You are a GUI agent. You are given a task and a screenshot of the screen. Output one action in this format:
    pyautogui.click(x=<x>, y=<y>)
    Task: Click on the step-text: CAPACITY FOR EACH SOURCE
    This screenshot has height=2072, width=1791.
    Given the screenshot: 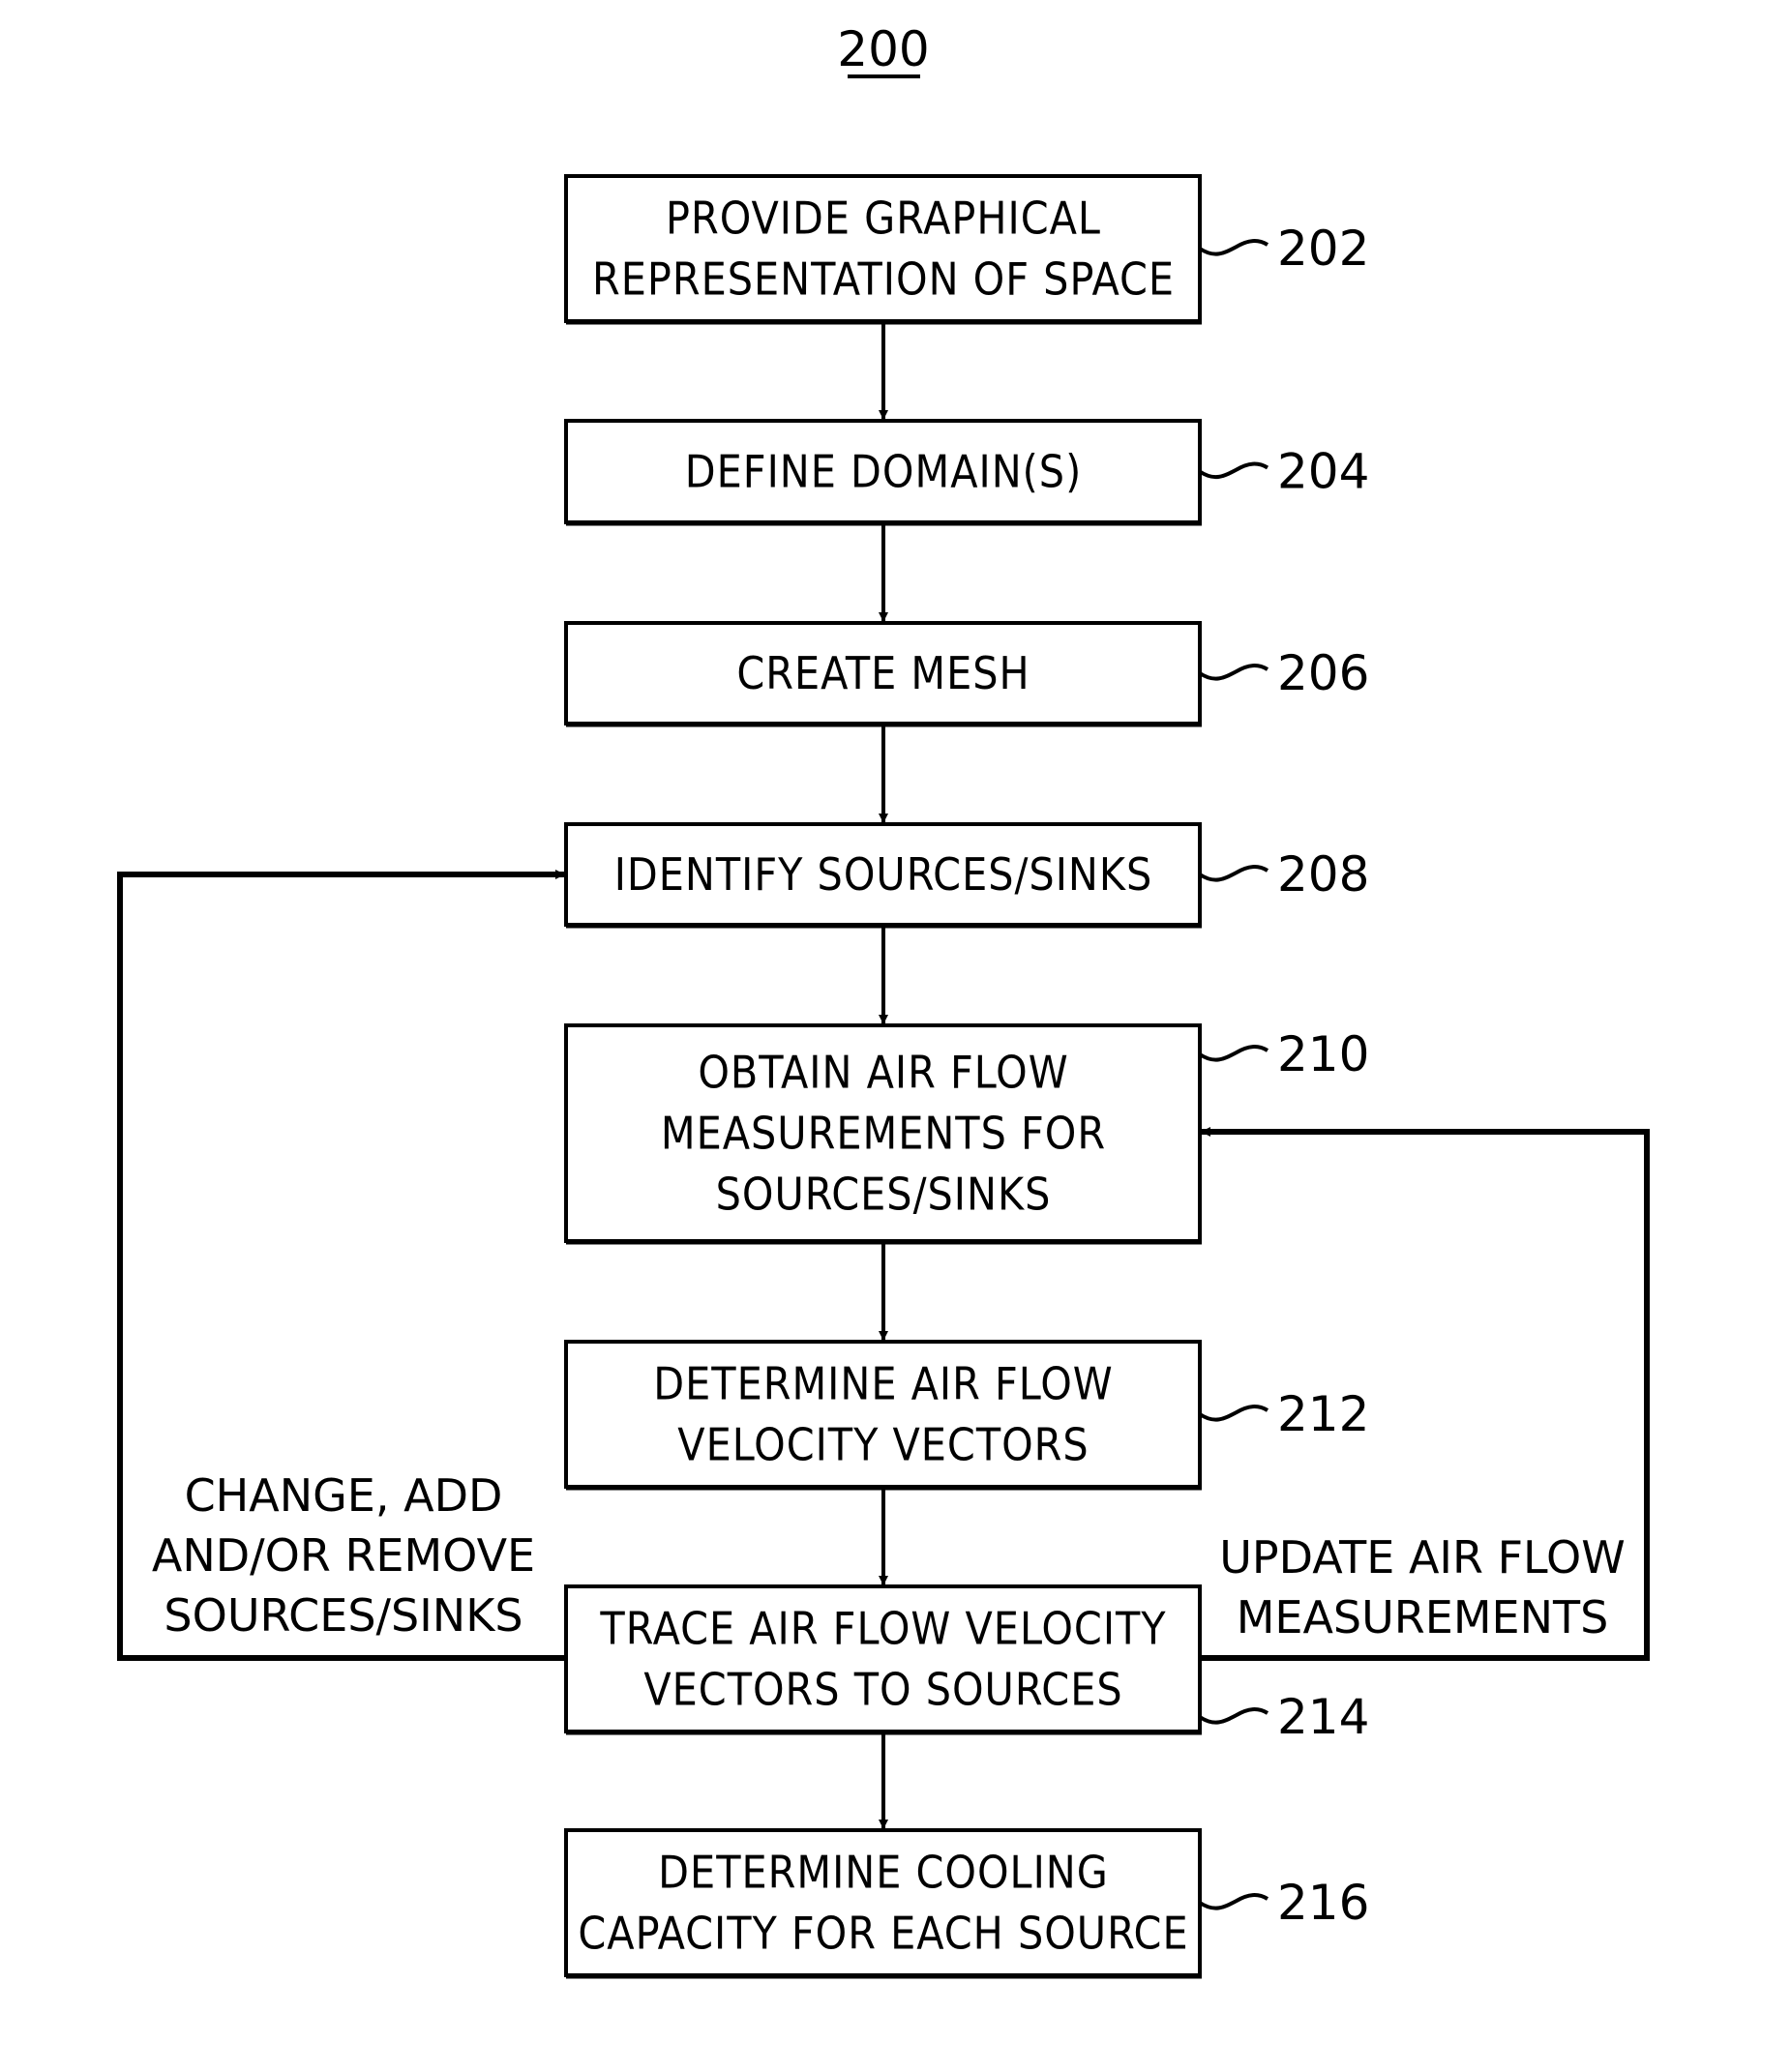 What is the action you would take?
    pyautogui.click(x=883, y=1934)
    